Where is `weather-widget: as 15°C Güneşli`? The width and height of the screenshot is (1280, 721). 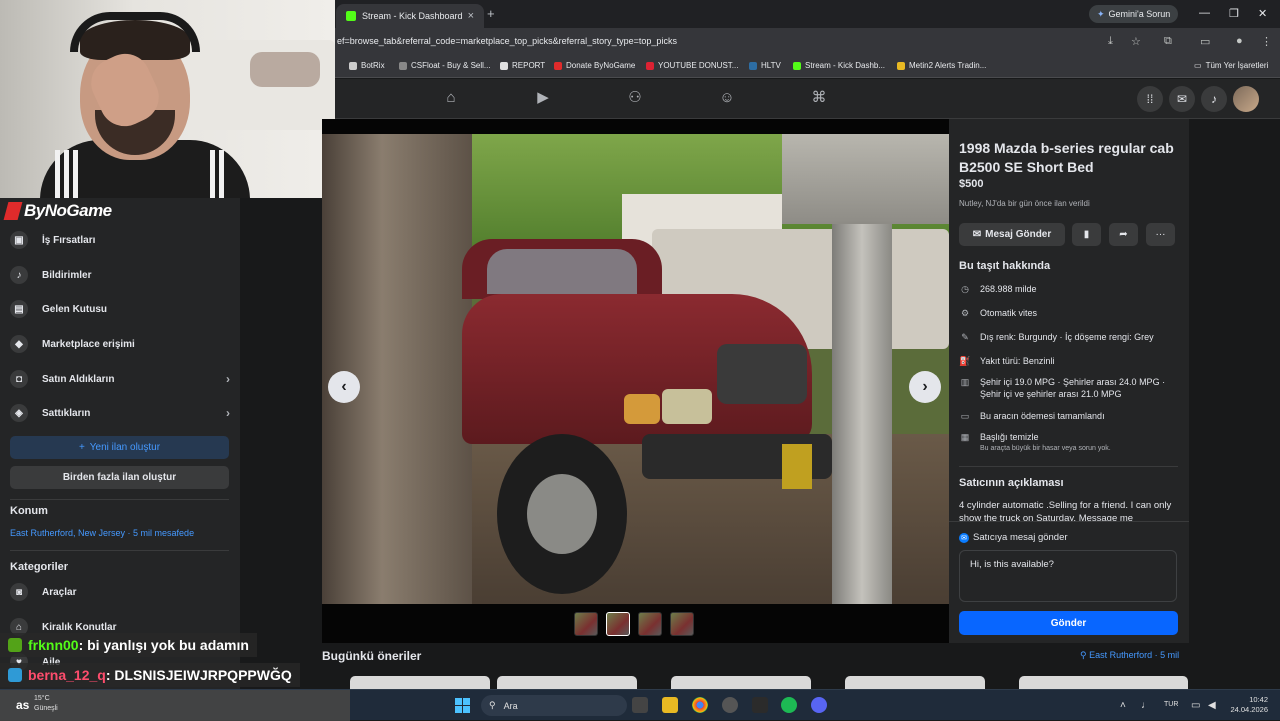 weather-widget: as 15°C Güneşli is located at coordinates (175, 705).